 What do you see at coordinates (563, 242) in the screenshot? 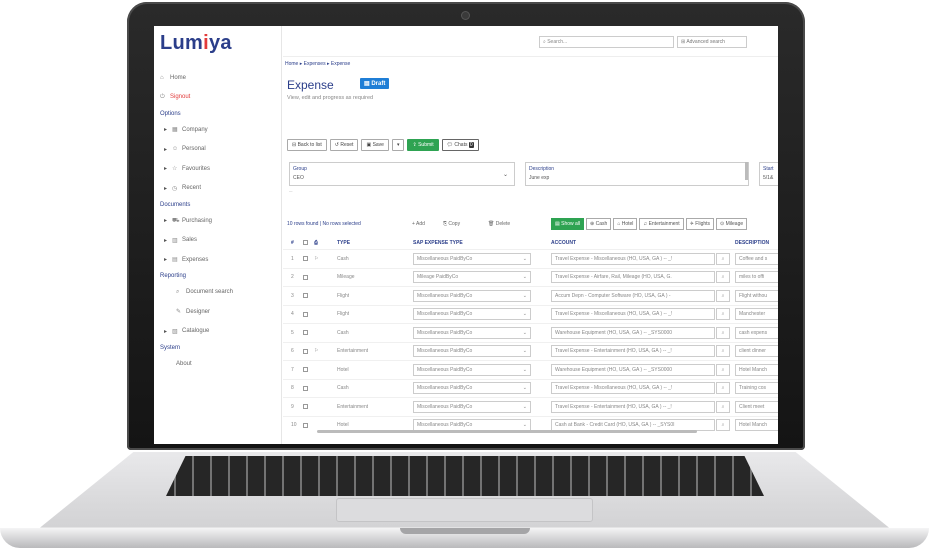
I see `col-account: ACCOUNT` at bounding box center [563, 242].